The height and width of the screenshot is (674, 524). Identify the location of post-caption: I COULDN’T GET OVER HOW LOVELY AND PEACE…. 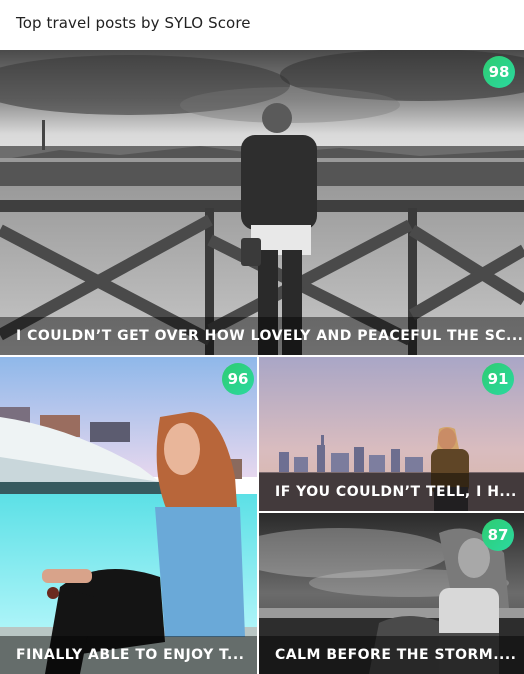
(262, 336).